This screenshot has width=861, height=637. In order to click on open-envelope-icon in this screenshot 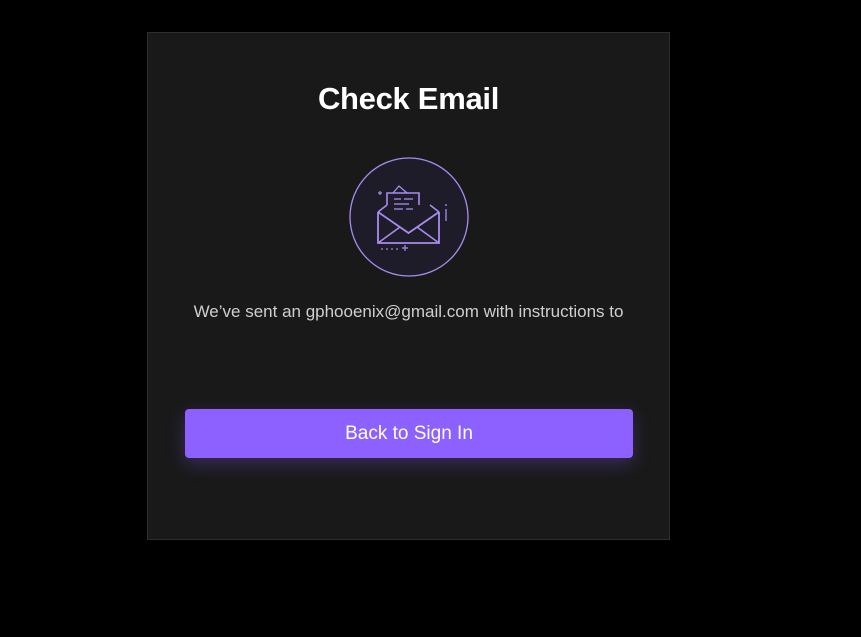, I will do `click(409, 217)`.